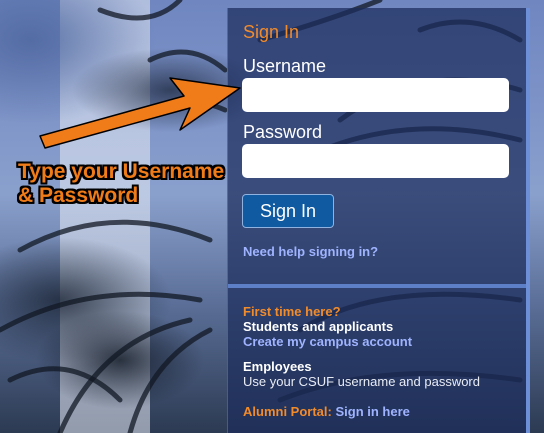  What do you see at coordinates (78, 195) in the screenshot?
I see `annotation-line-2: & Password` at bounding box center [78, 195].